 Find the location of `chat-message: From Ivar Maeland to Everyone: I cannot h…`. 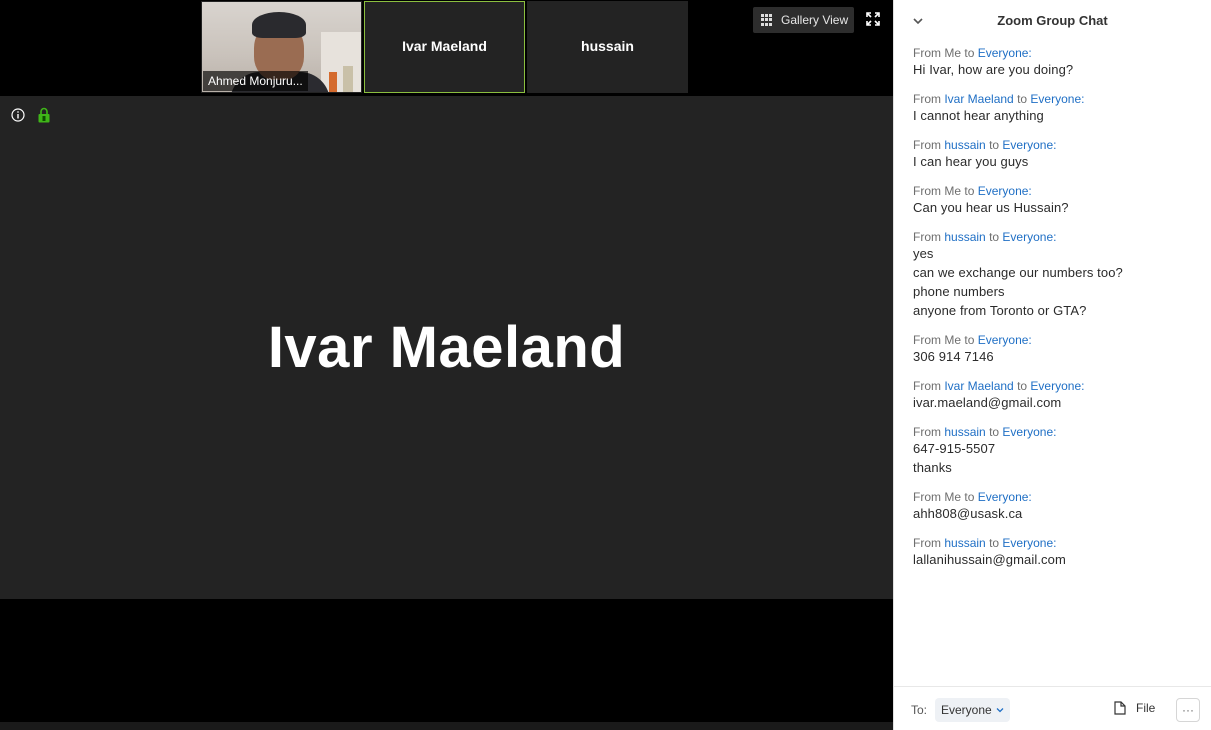

chat-message: From Ivar Maeland to Everyone: I cannot h… is located at coordinates (1057, 108).